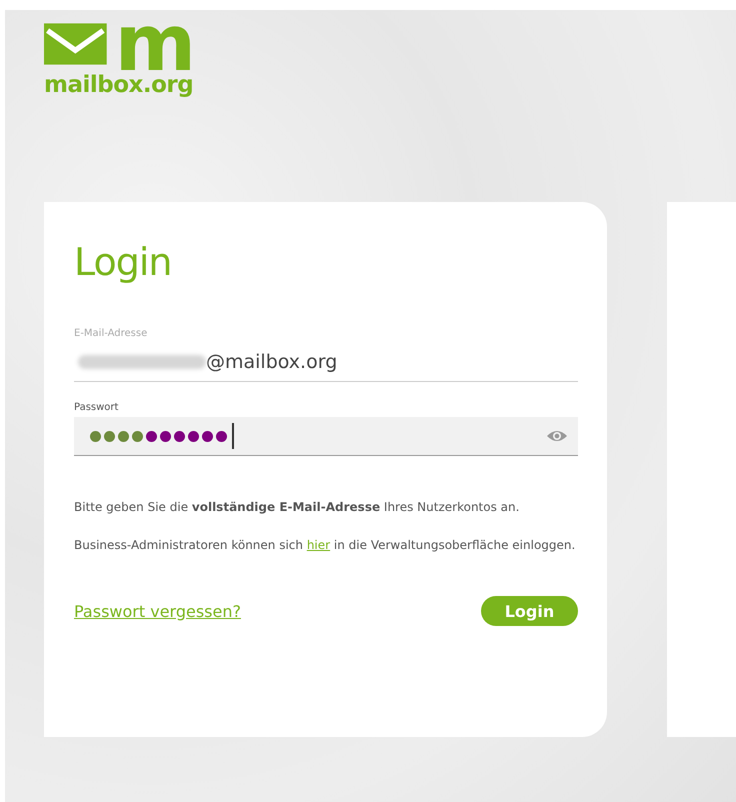 The width and height of the screenshot is (736, 802). What do you see at coordinates (75, 44) in the screenshot?
I see `envelope-icon` at bounding box center [75, 44].